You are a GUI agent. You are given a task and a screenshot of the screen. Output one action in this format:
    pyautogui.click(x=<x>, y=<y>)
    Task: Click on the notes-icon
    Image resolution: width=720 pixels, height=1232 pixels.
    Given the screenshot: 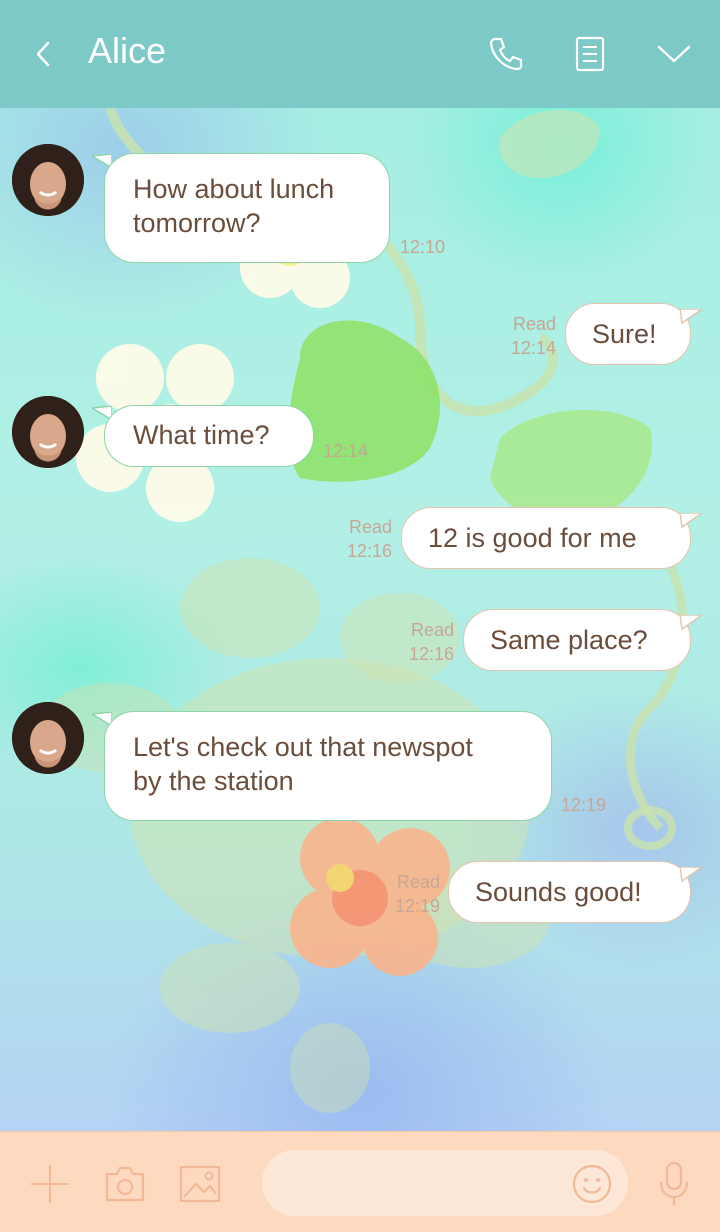 What is the action you would take?
    pyautogui.click(x=590, y=54)
    